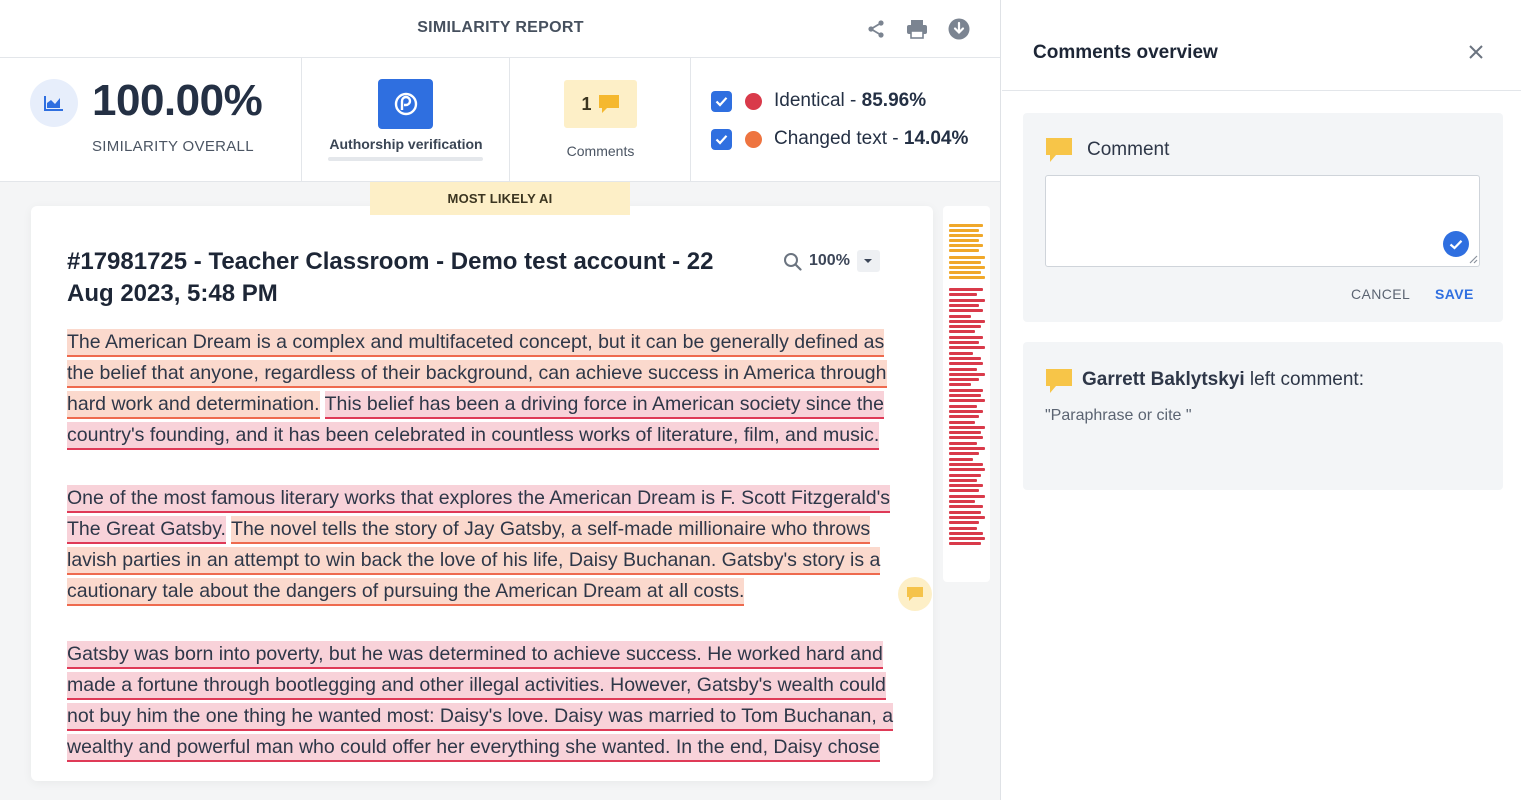  Describe the element at coordinates (1473, 259) in the screenshot. I see `resize-handle-icon` at that location.